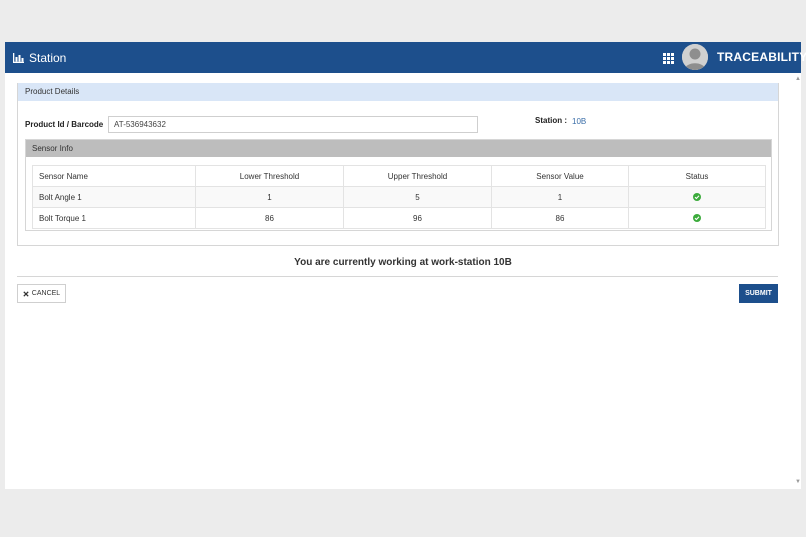 Image resolution: width=806 pixels, height=537 pixels. I want to click on upper-threshold: 5, so click(417, 197).